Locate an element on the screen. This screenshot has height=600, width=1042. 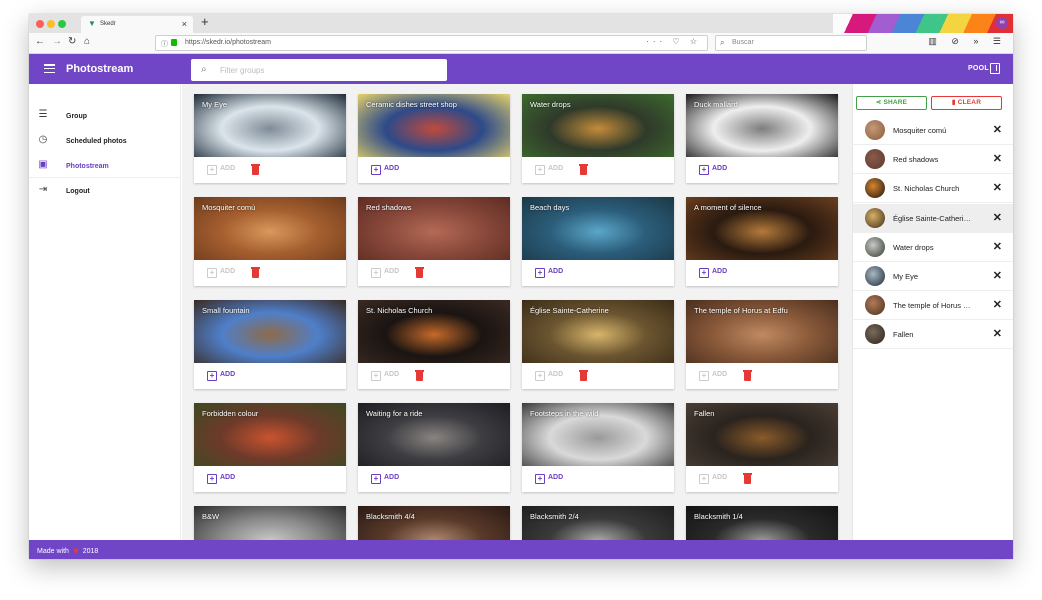
share-button: ⋖ SHARE is located at coordinates (891, 103).